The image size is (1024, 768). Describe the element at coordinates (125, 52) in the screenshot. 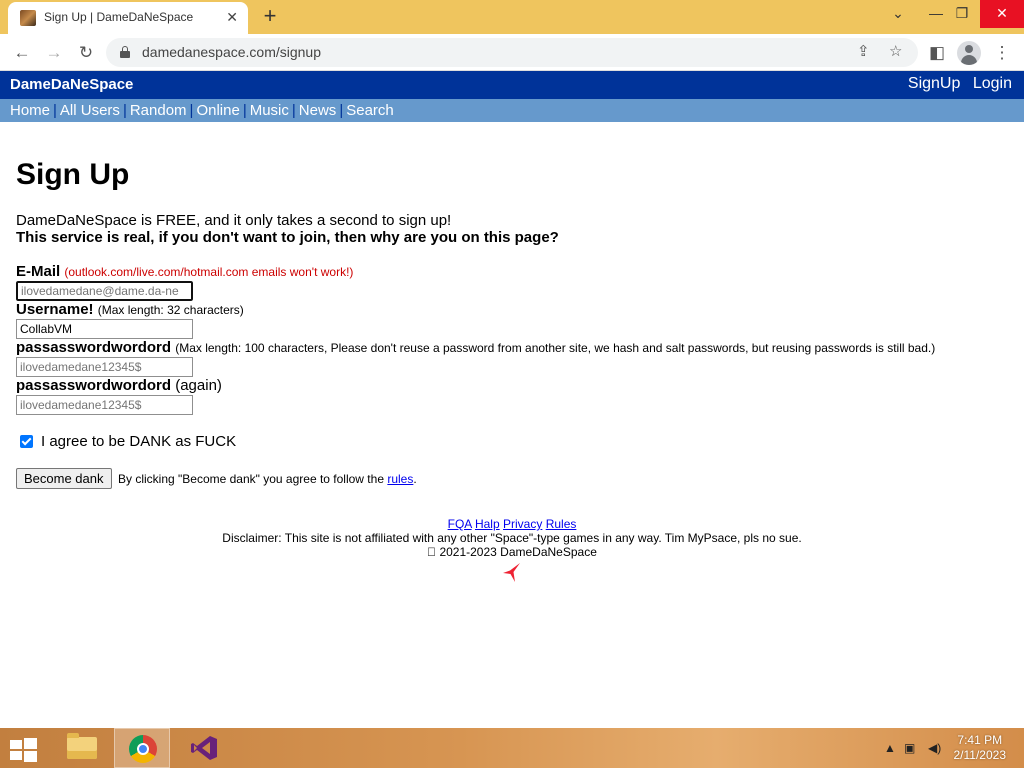

I see `lock-icon` at that location.